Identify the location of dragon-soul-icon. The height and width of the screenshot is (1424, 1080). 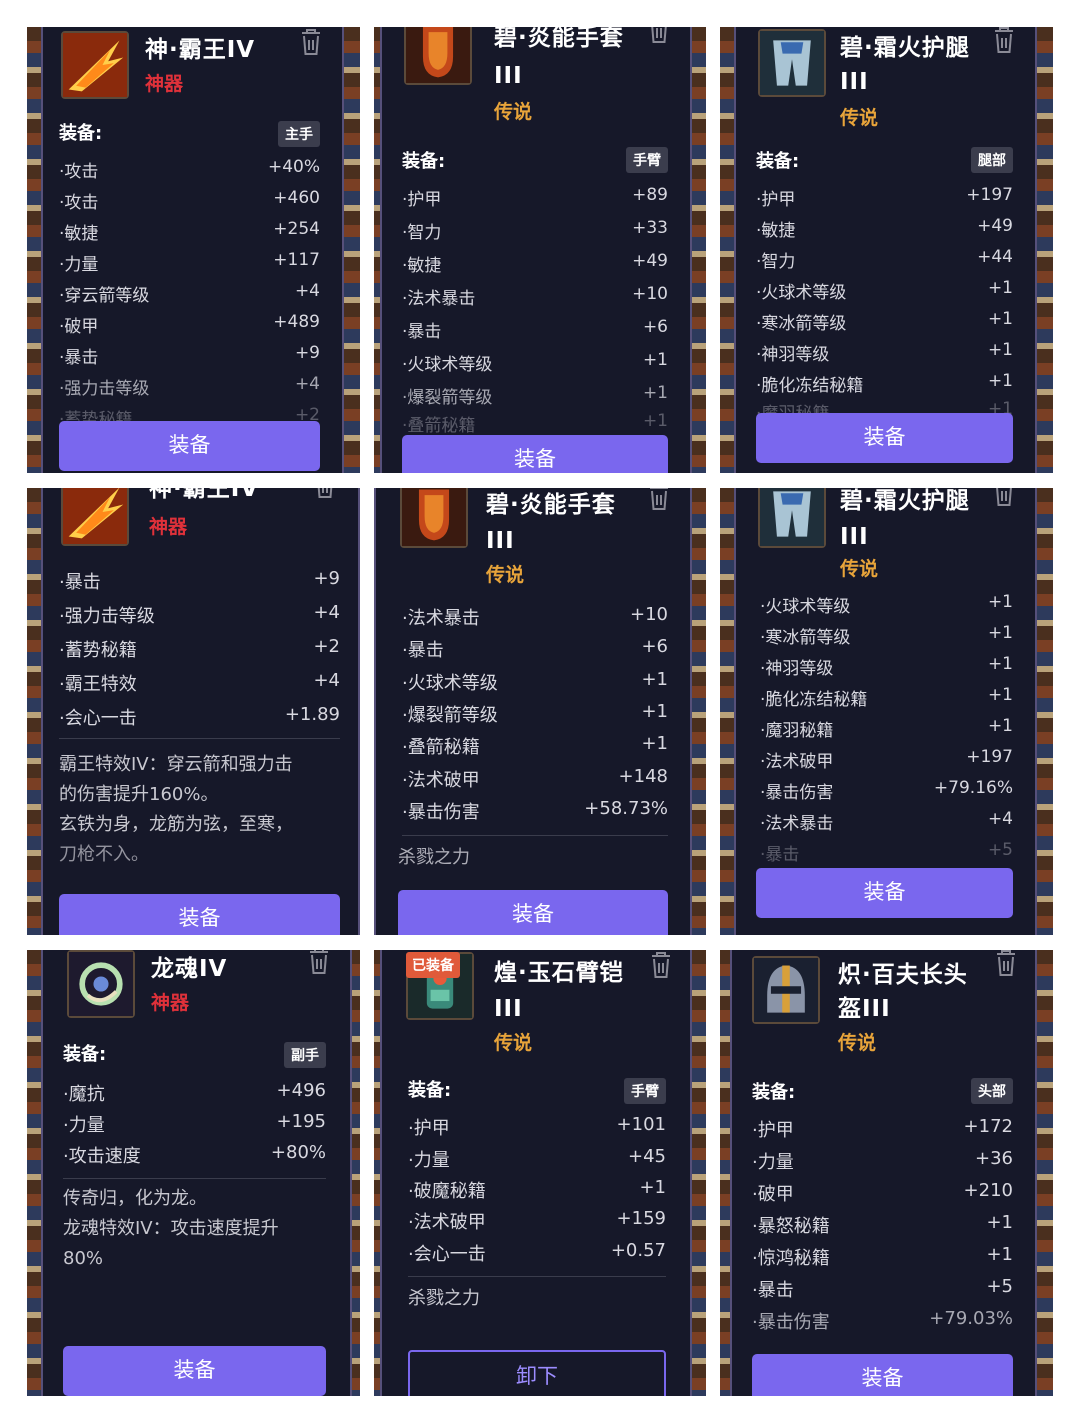
(101, 984).